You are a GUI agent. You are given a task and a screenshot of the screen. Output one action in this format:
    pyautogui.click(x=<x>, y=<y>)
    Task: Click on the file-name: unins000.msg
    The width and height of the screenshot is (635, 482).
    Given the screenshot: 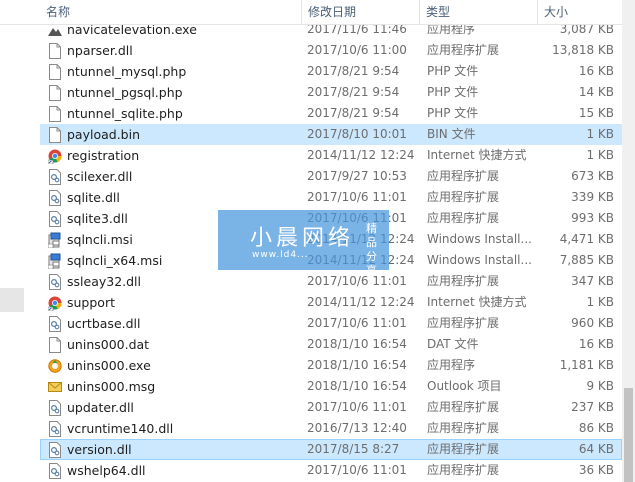 What is the action you would take?
    pyautogui.click(x=111, y=386)
    